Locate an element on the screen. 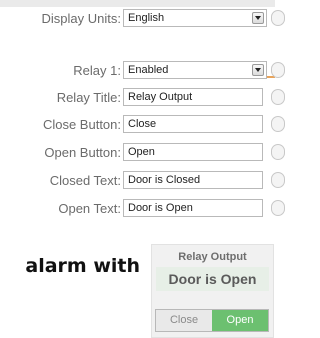 The image size is (320, 338). closed-text-label: Closed Text: is located at coordinates (85, 180).